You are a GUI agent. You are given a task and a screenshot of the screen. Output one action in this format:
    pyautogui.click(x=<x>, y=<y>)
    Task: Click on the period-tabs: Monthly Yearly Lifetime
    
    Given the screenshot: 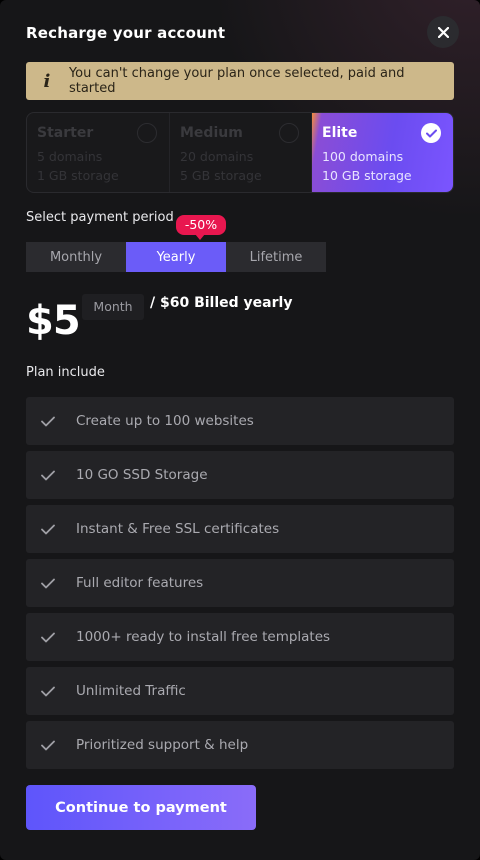 What is the action you would take?
    pyautogui.click(x=176, y=257)
    